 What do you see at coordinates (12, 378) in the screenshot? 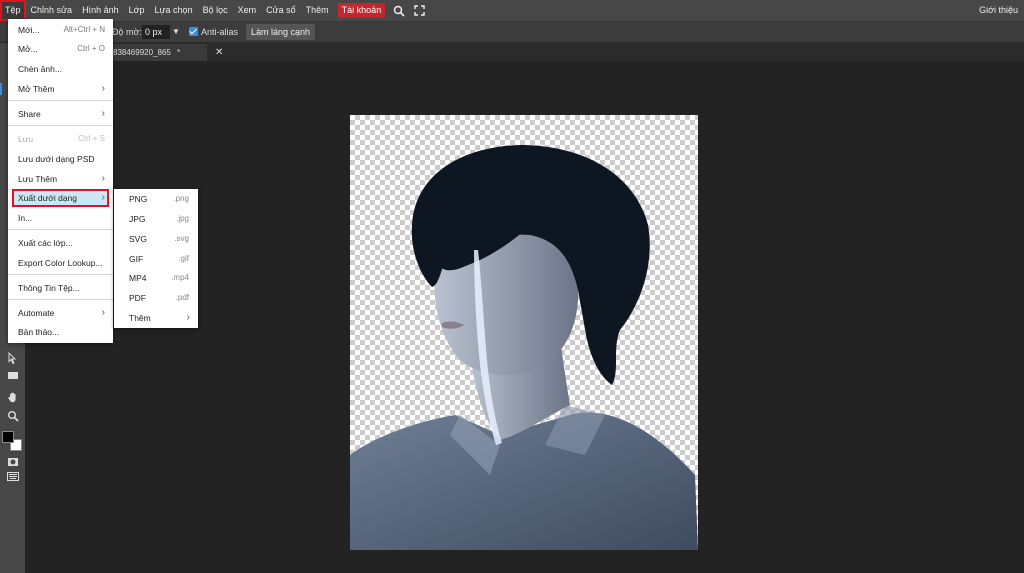
I see `rectangle-tool-icon` at bounding box center [12, 378].